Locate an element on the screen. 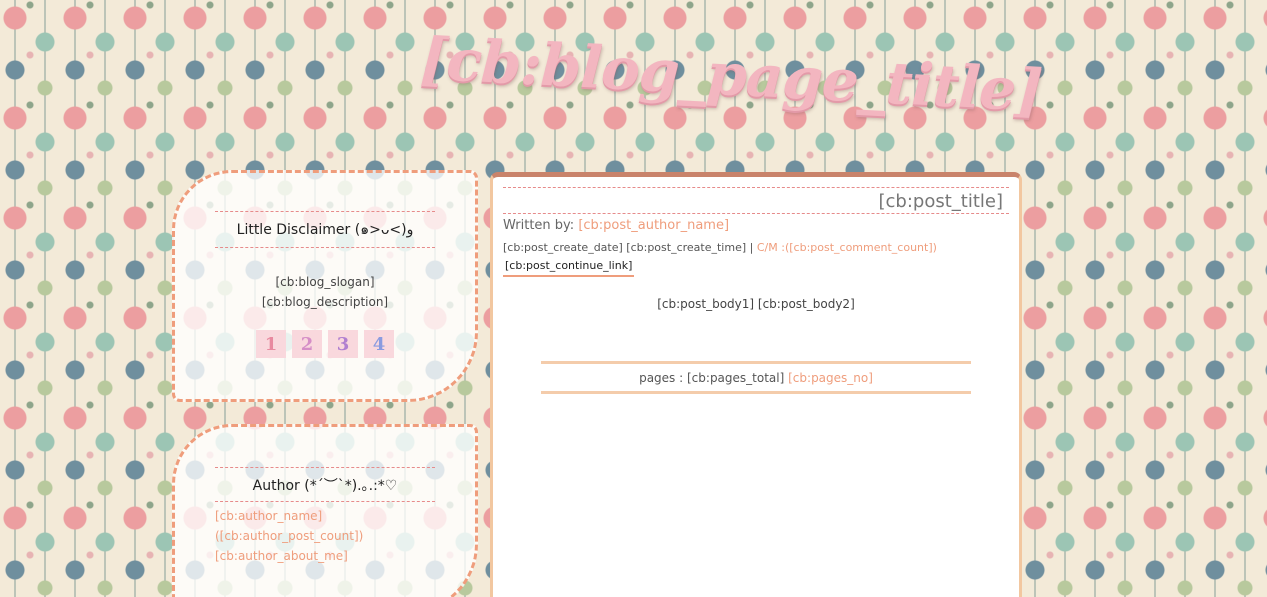 Image resolution: width=1267 pixels, height=597 pixels. blog-page-title: [cb:blog_page_title] is located at coordinates (731, 74).